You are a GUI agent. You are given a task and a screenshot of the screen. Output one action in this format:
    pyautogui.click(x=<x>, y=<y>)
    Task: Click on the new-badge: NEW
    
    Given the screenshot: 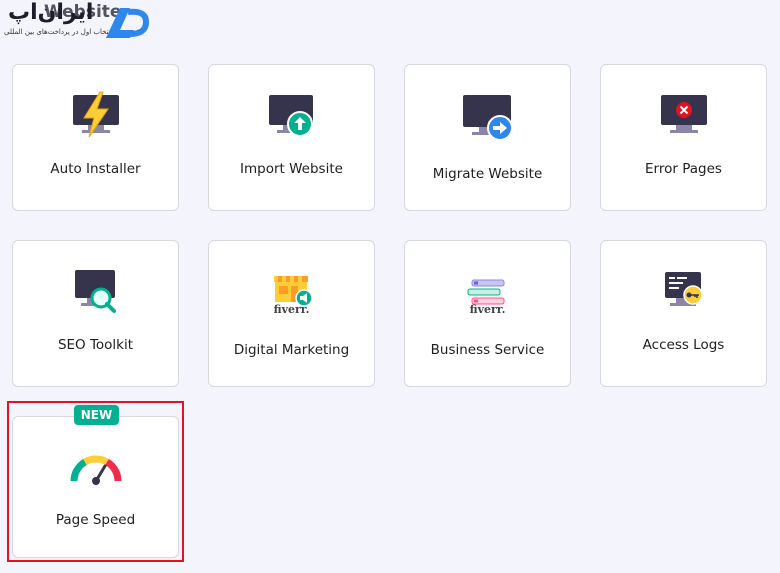 What is the action you would take?
    pyautogui.click(x=96, y=415)
    